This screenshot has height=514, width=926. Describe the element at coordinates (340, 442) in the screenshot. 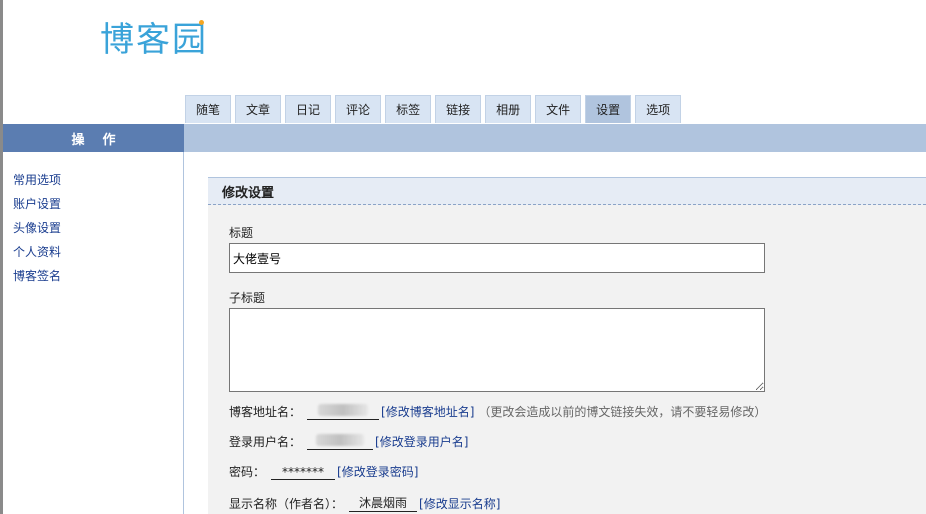

I see `login-name-value` at that location.